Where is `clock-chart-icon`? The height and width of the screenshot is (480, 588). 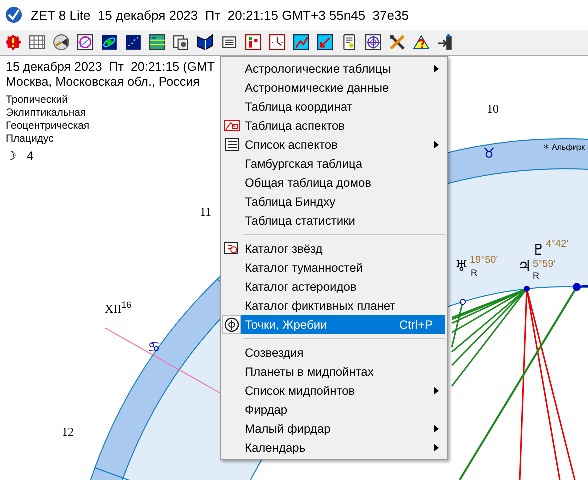 clock-chart-icon is located at coordinates (277, 42).